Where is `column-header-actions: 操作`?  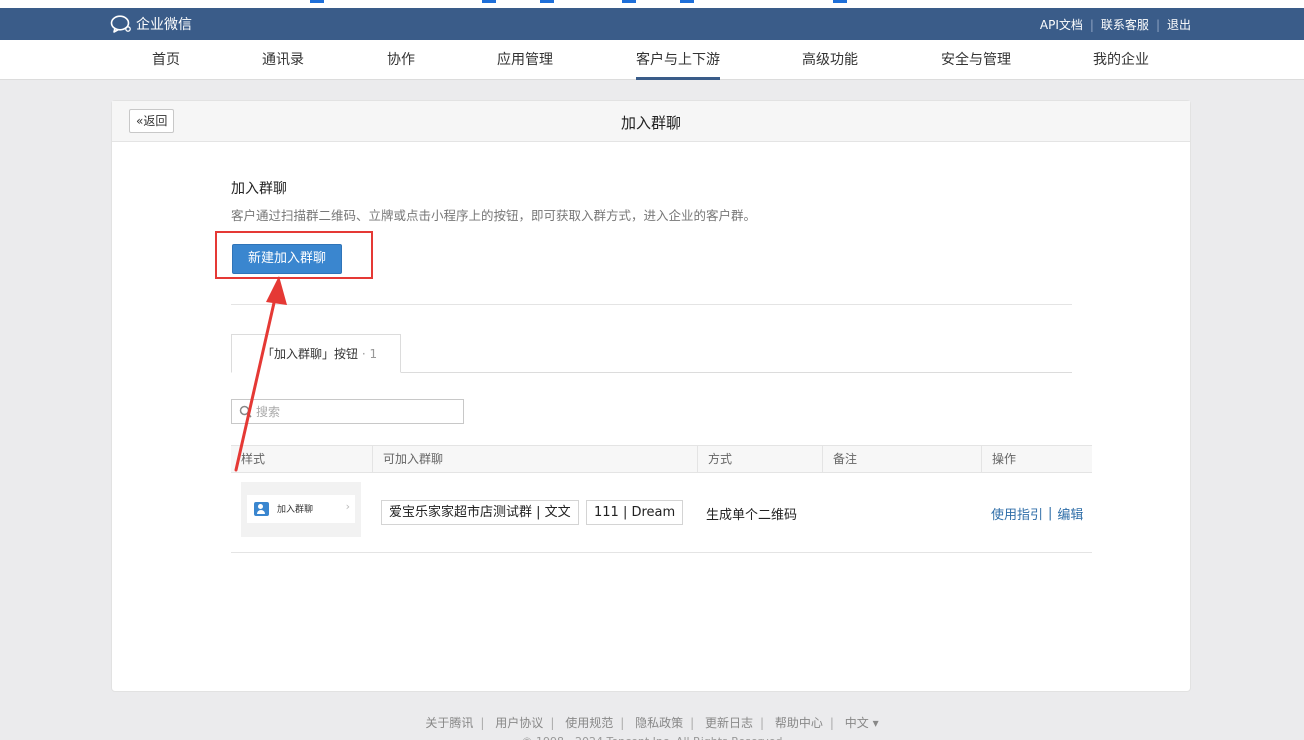 column-header-actions: 操作 is located at coordinates (1036, 459).